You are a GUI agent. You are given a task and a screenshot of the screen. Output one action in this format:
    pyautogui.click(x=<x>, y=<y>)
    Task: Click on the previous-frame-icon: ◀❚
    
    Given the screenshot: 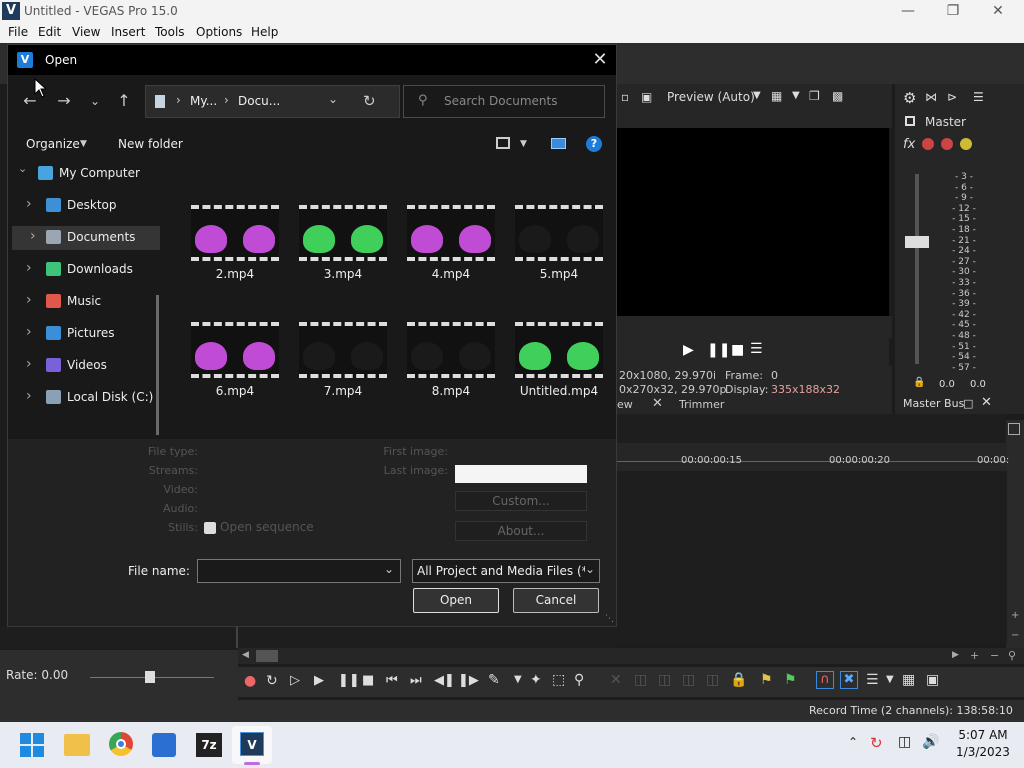 What is the action you would take?
    pyautogui.click(x=444, y=680)
    